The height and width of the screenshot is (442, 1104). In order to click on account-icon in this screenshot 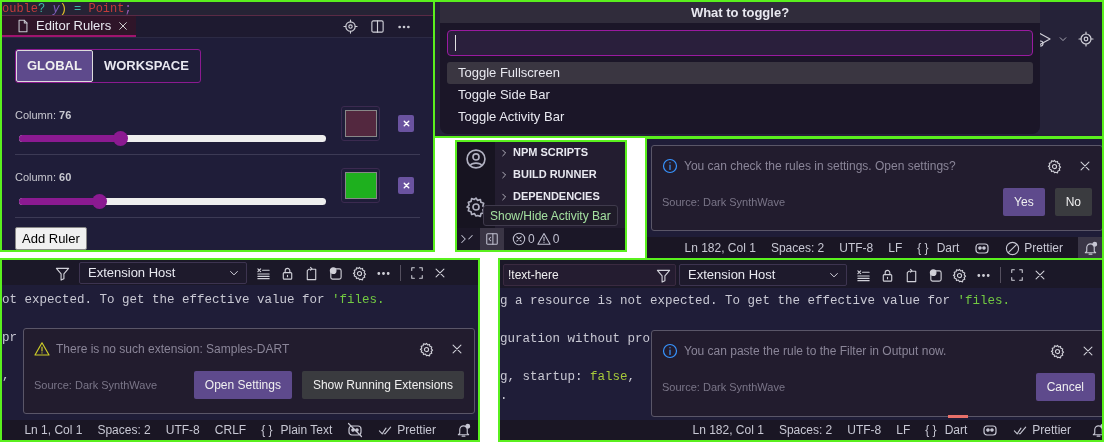, I will do `click(476, 159)`.